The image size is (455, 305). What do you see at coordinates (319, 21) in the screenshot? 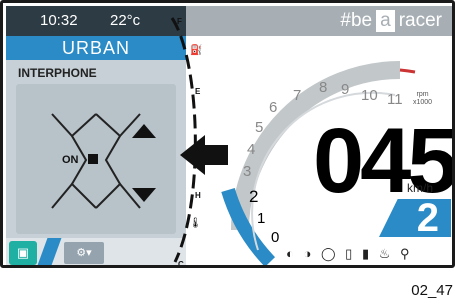
I see `brand-header: #be a racer` at bounding box center [319, 21].